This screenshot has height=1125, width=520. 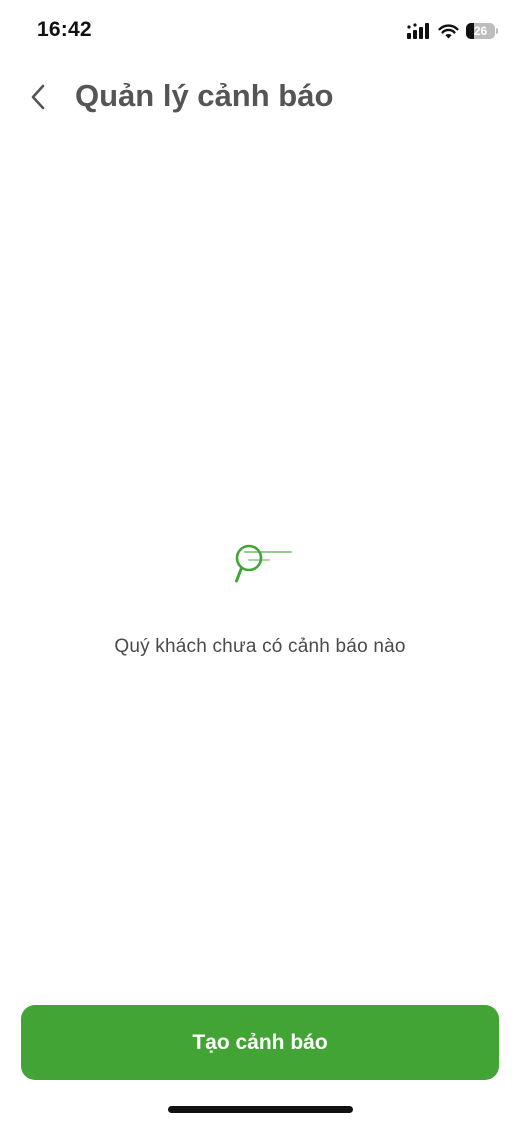 I want to click on empty-state: Quý khách chưa có cảnh báo nào, so click(x=260, y=597).